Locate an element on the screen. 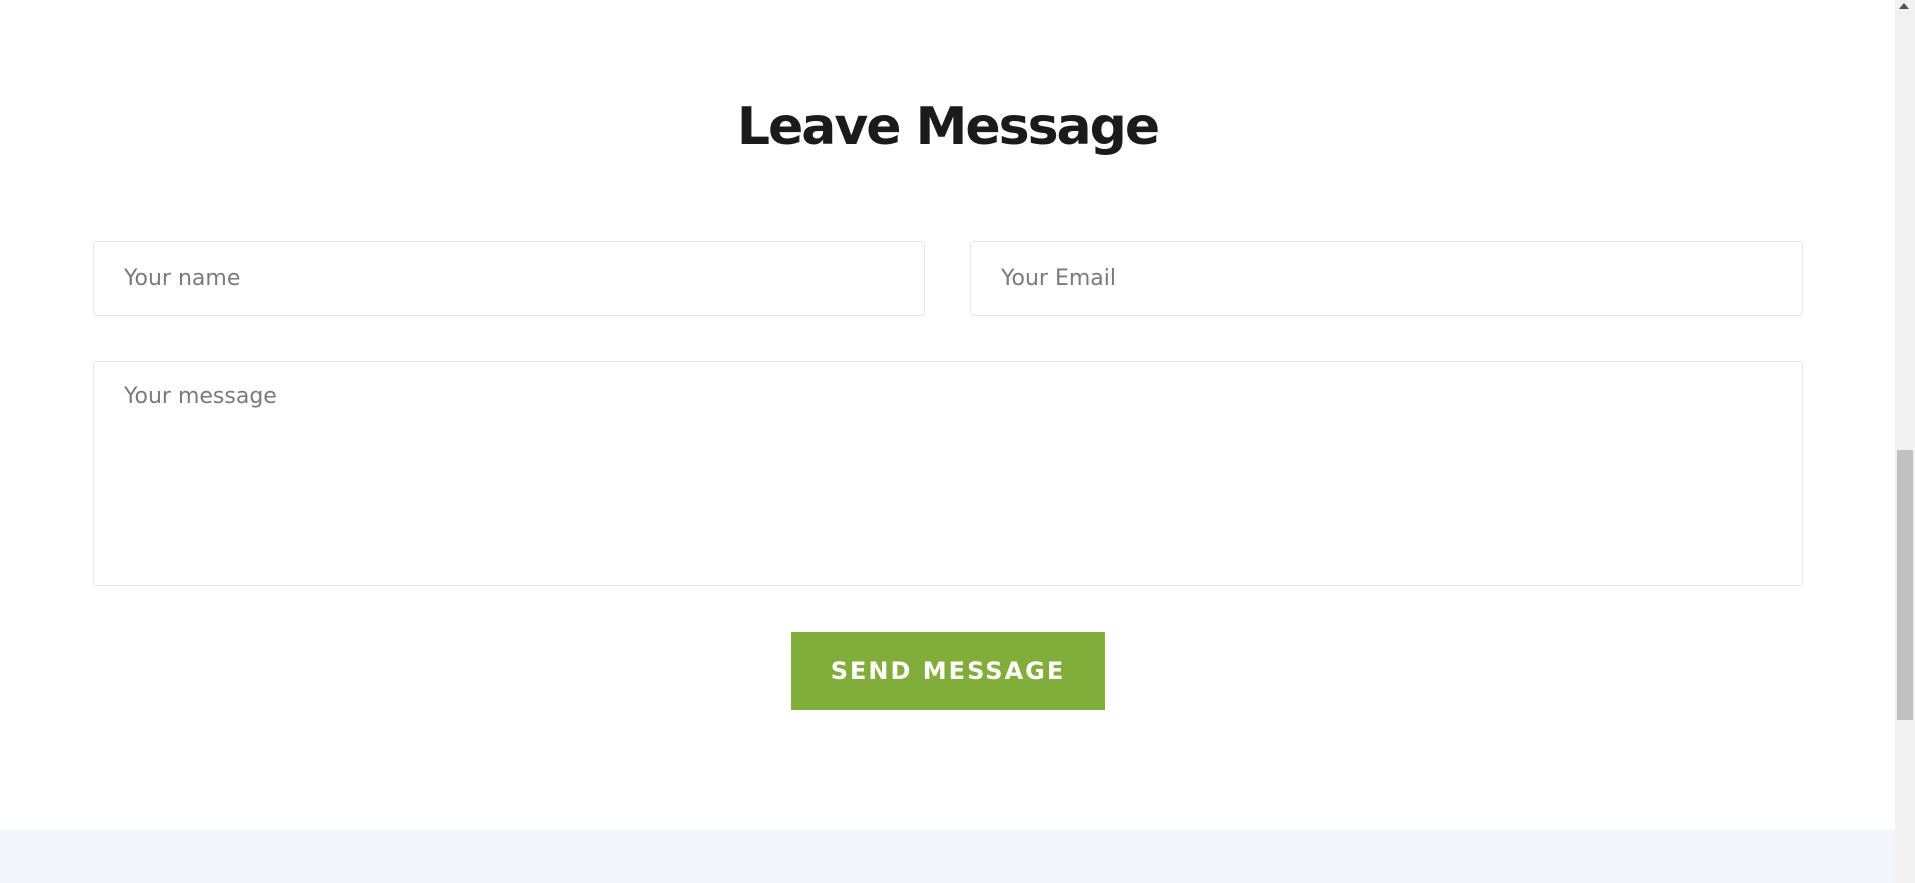 This screenshot has height=883, width=1915. email-input is located at coordinates (1386, 278).